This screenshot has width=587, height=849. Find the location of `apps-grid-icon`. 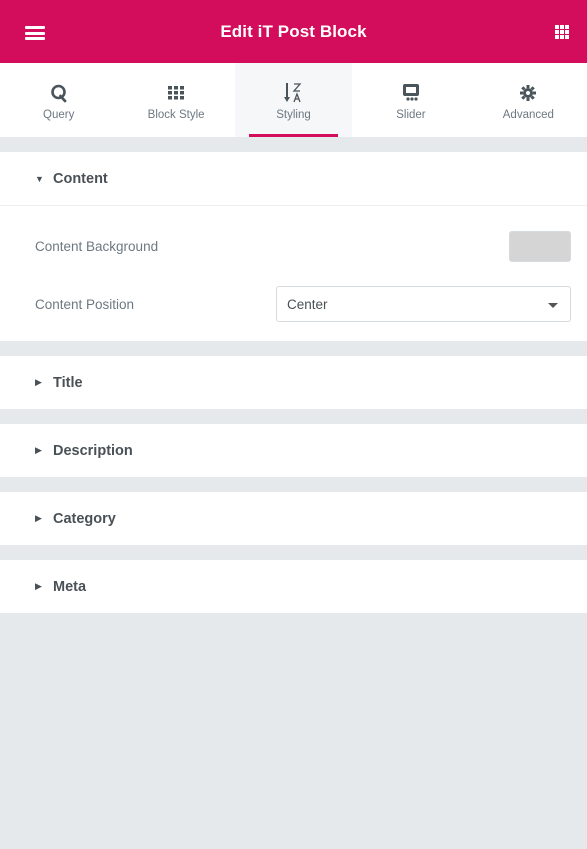

apps-grid-icon is located at coordinates (562, 32).